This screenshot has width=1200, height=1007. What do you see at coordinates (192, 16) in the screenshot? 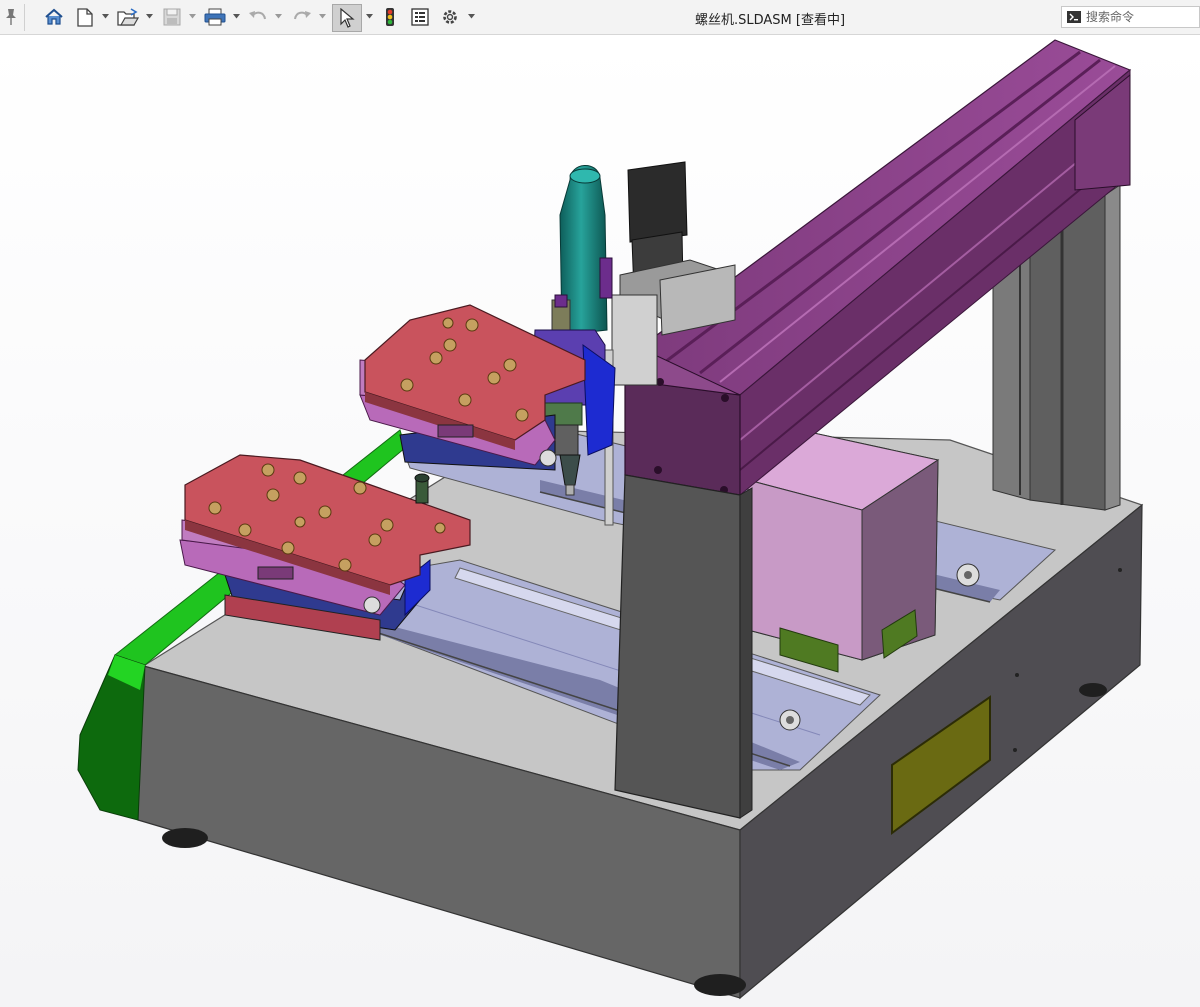
I see `save-dropdown-chevron-down-icon` at bounding box center [192, 16].